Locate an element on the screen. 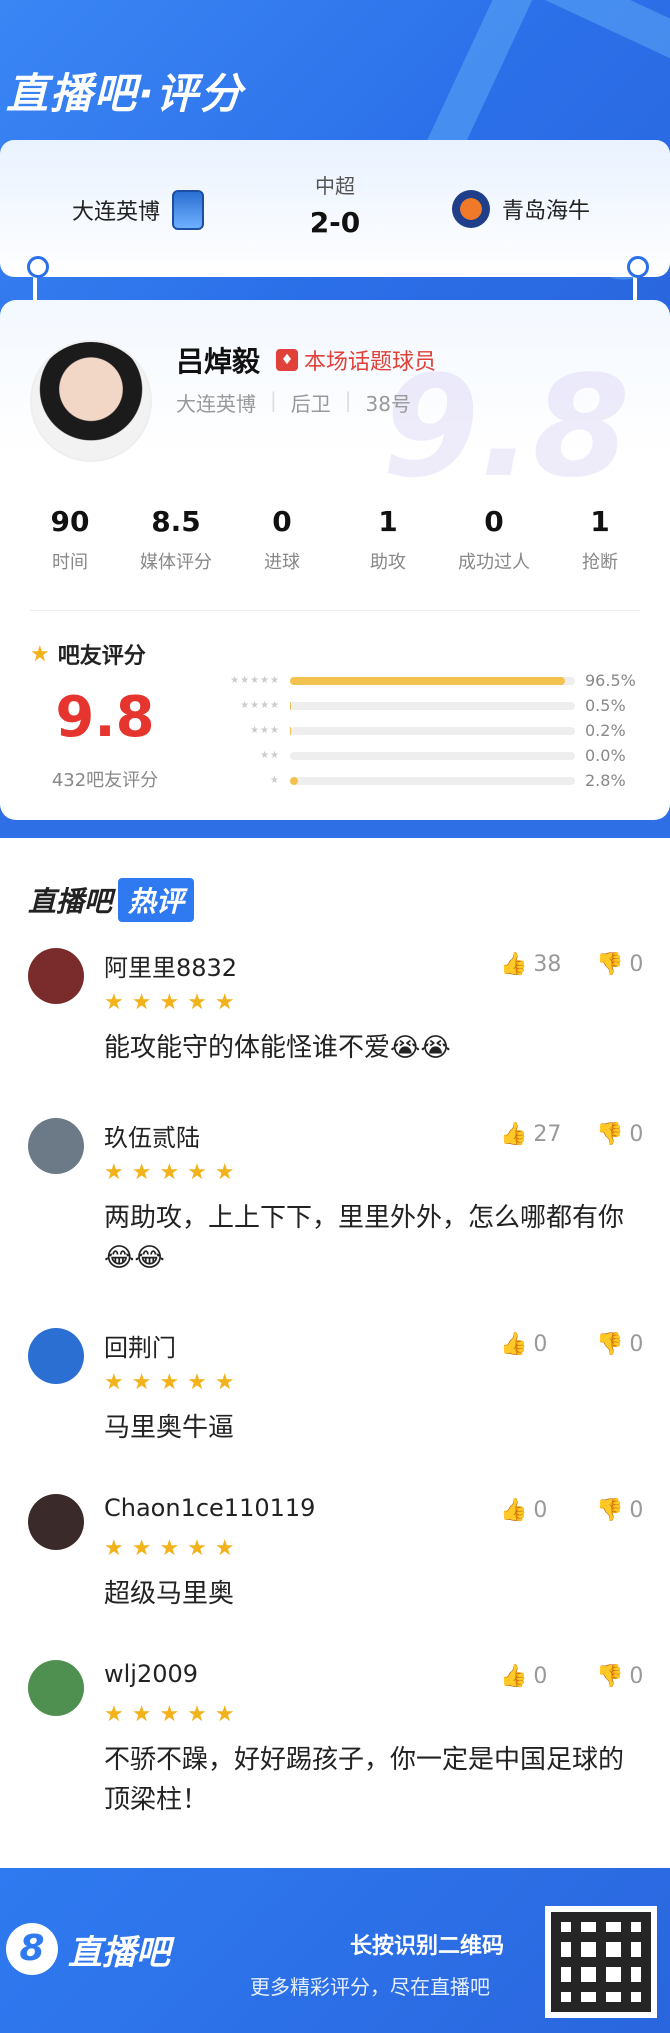 This screenshot has height=2033, width=670. comment-username: Chaon1ce110119 is located at coordinates (209, 1508).